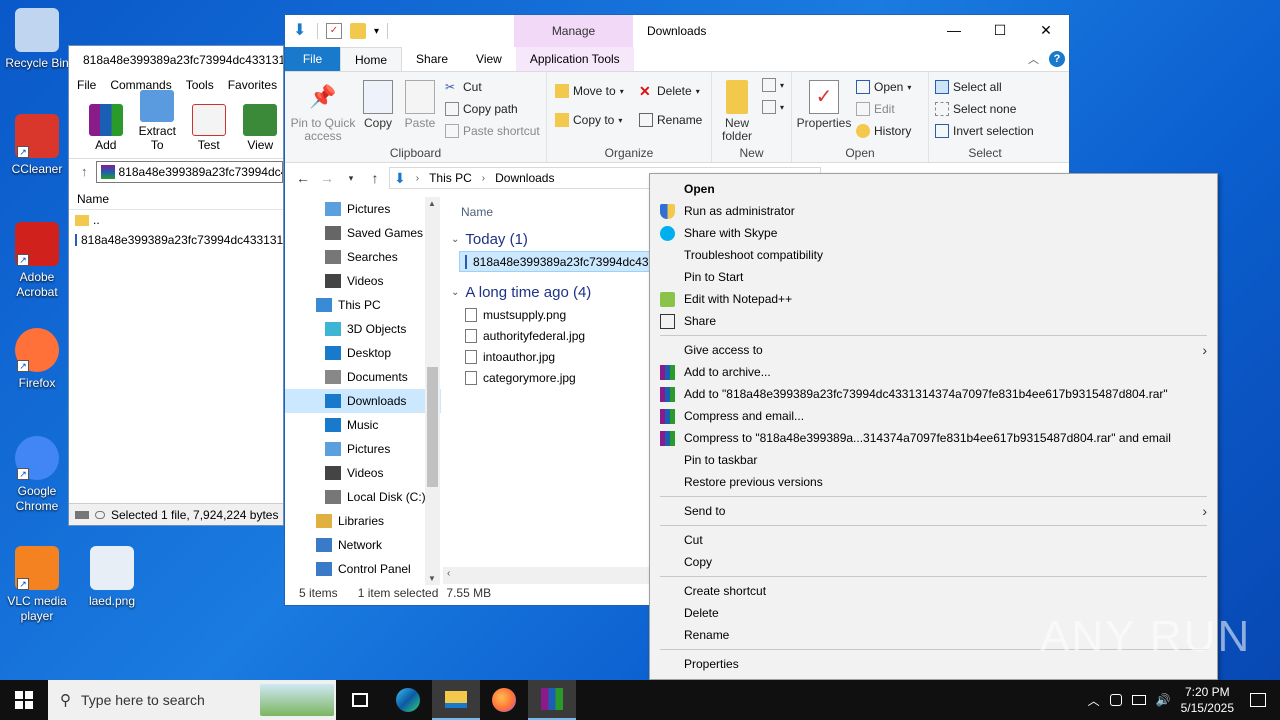 The image size is (1280, 720). Describe the element at coordinates (933, 299) in the screenshot. I see `menu-item-edit-with-notepad: Edit with Notepad++` at that location.